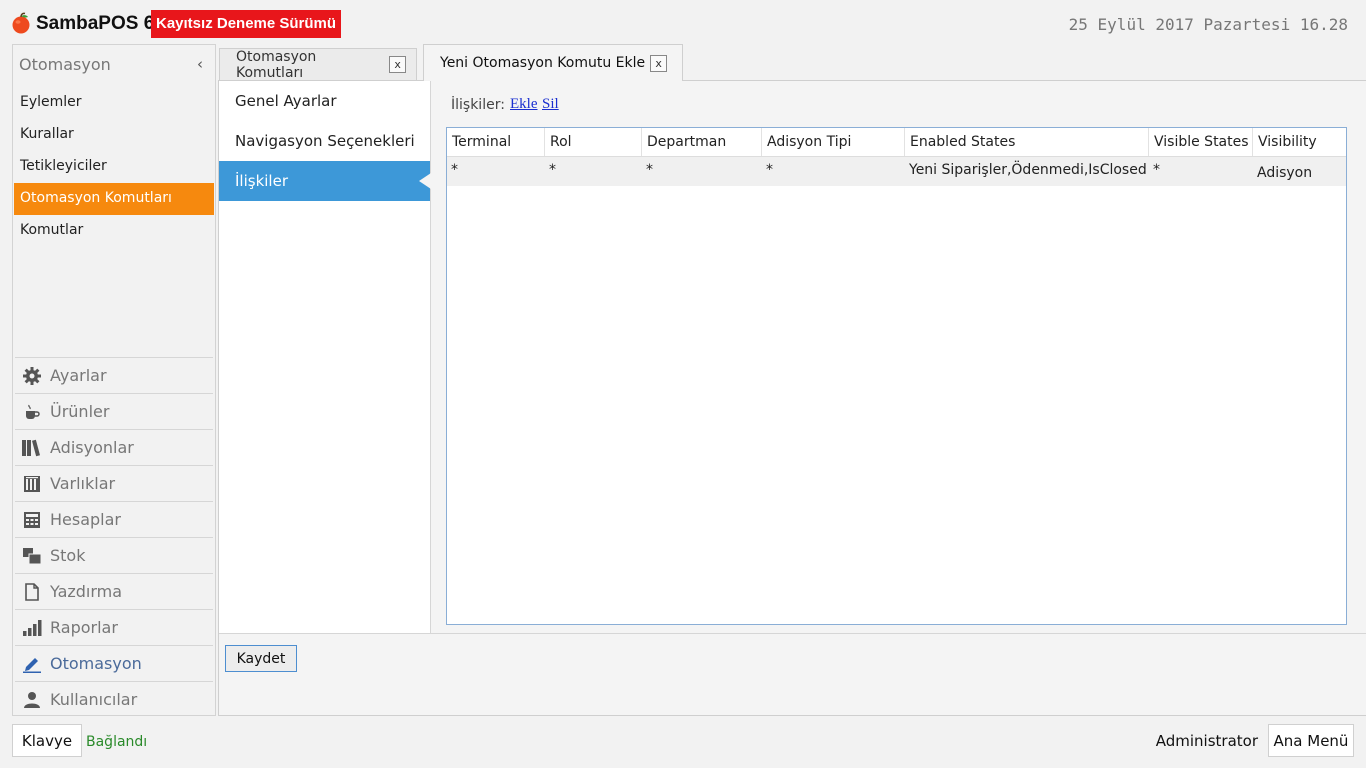 The height and width of the screenshot is (768, 1366). What do you see at coordinates (478, 105) in the screenshot?
I see `relations-label: İlişkiler:` at bounding box center [478, 105].